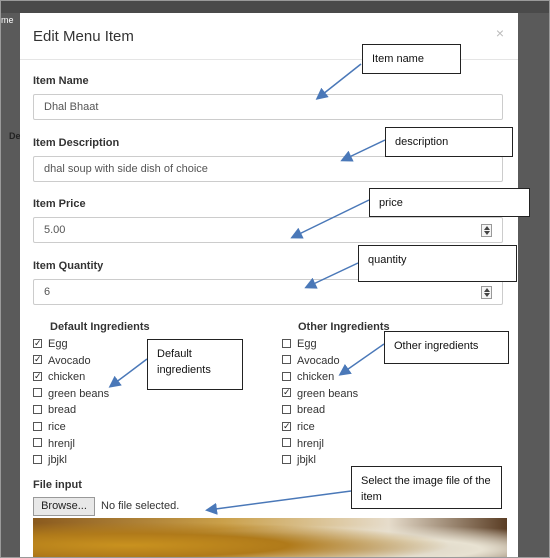 This screenshot has height=558, width=550. I want to click on other-ingredients-option: jbjkl, so click(299, 461).